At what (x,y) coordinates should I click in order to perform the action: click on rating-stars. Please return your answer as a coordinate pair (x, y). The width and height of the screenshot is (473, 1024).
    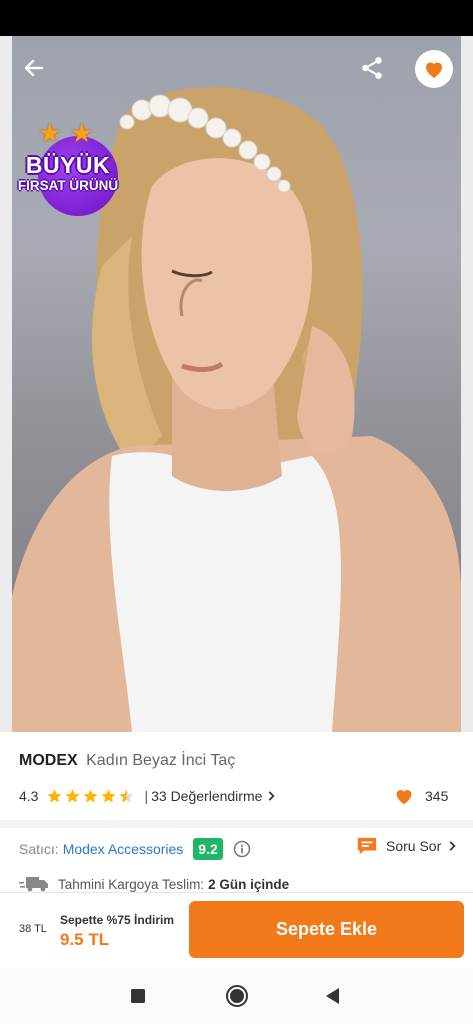
    Looking at the image, I should click on (91, 796).